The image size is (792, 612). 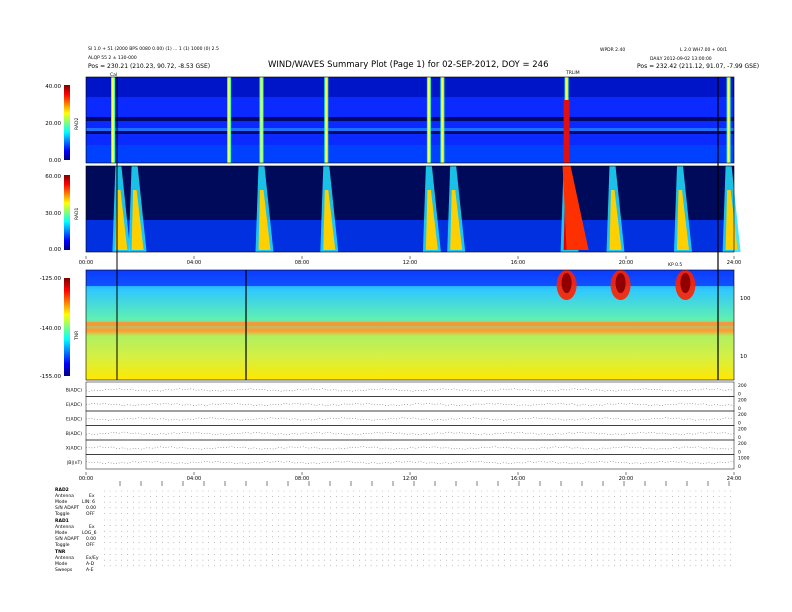 I want to click on time-axis-bottom: 00:00 04:00 08:00 12:00 16:00 20:00 24:00, so click(x=410, y=477).